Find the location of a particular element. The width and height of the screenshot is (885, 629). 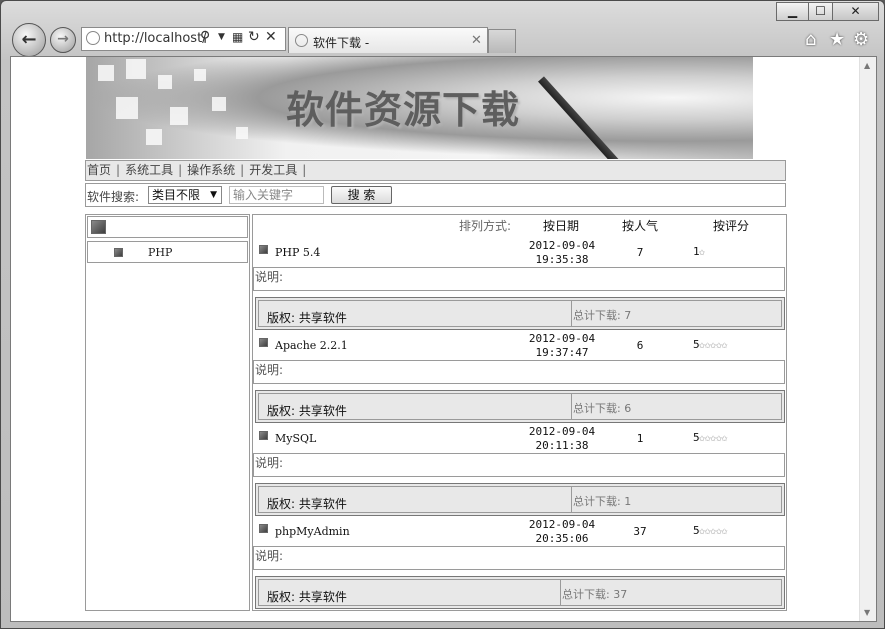

software-copyright-box: 版权: 共享软件 总计下载: 7 is located at coordinates (520, 313).